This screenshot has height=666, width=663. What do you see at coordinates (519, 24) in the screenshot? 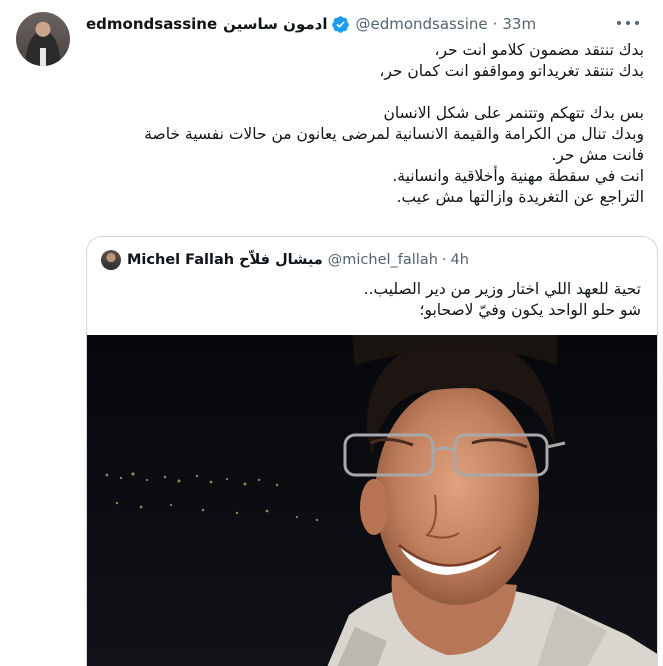
I see `tweet-timestamp: 33m` at bounding box center [519, 24].